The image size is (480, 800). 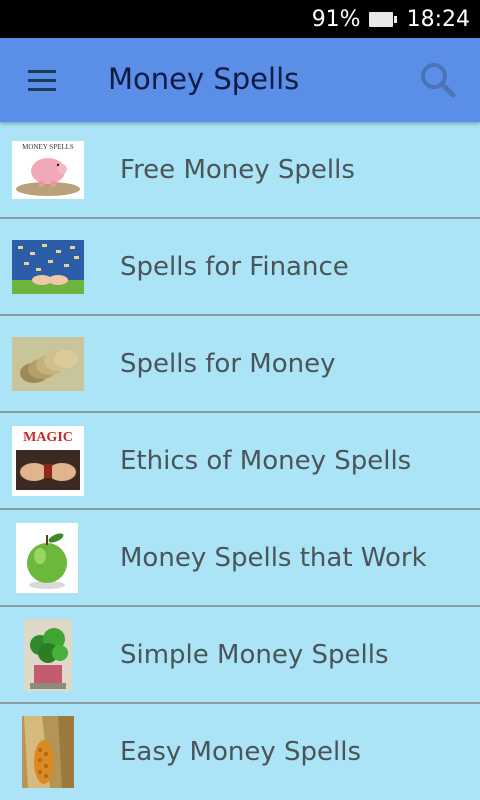 What do you see at coordinates (48, 363) in the screenshot?
I see `coins-stack-image` at bounding box center [48, 363].